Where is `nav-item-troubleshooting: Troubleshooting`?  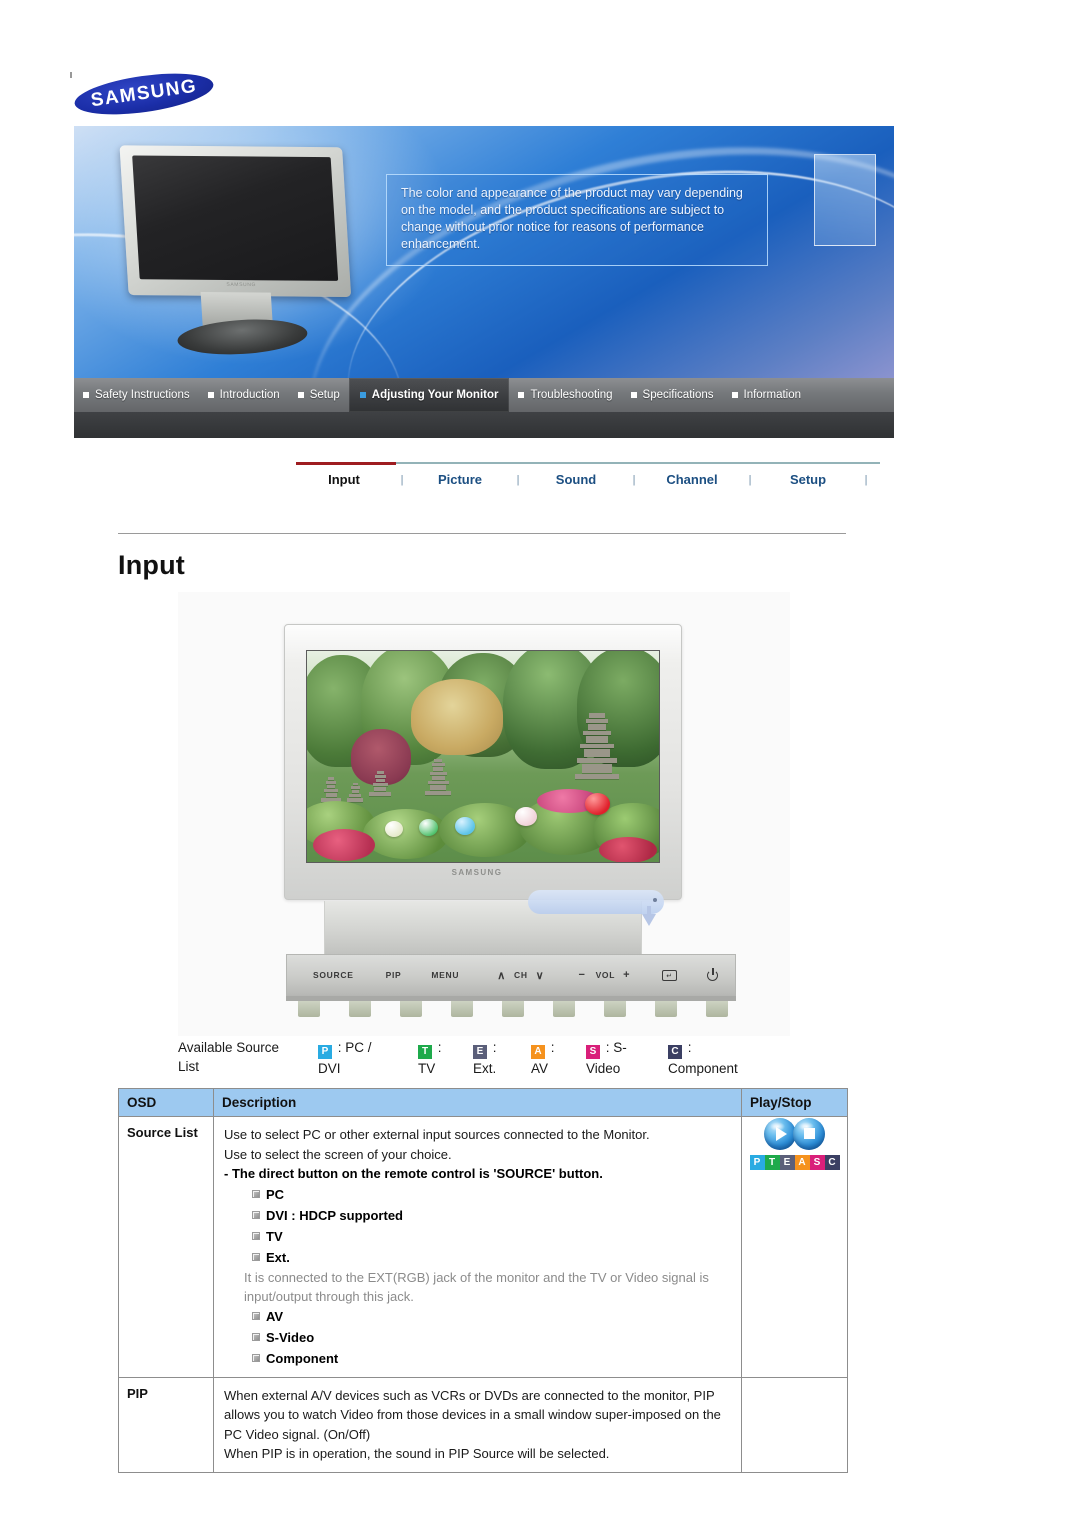
nav-item-troubleshooting: Troubleshooting is located at coordinates (565, 395).